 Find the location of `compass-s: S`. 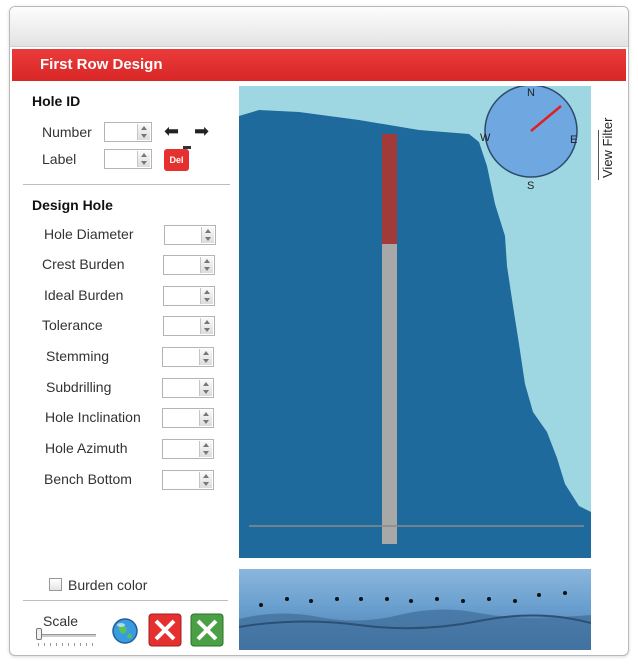

compass-s: S is located at coordinates (530, 186).